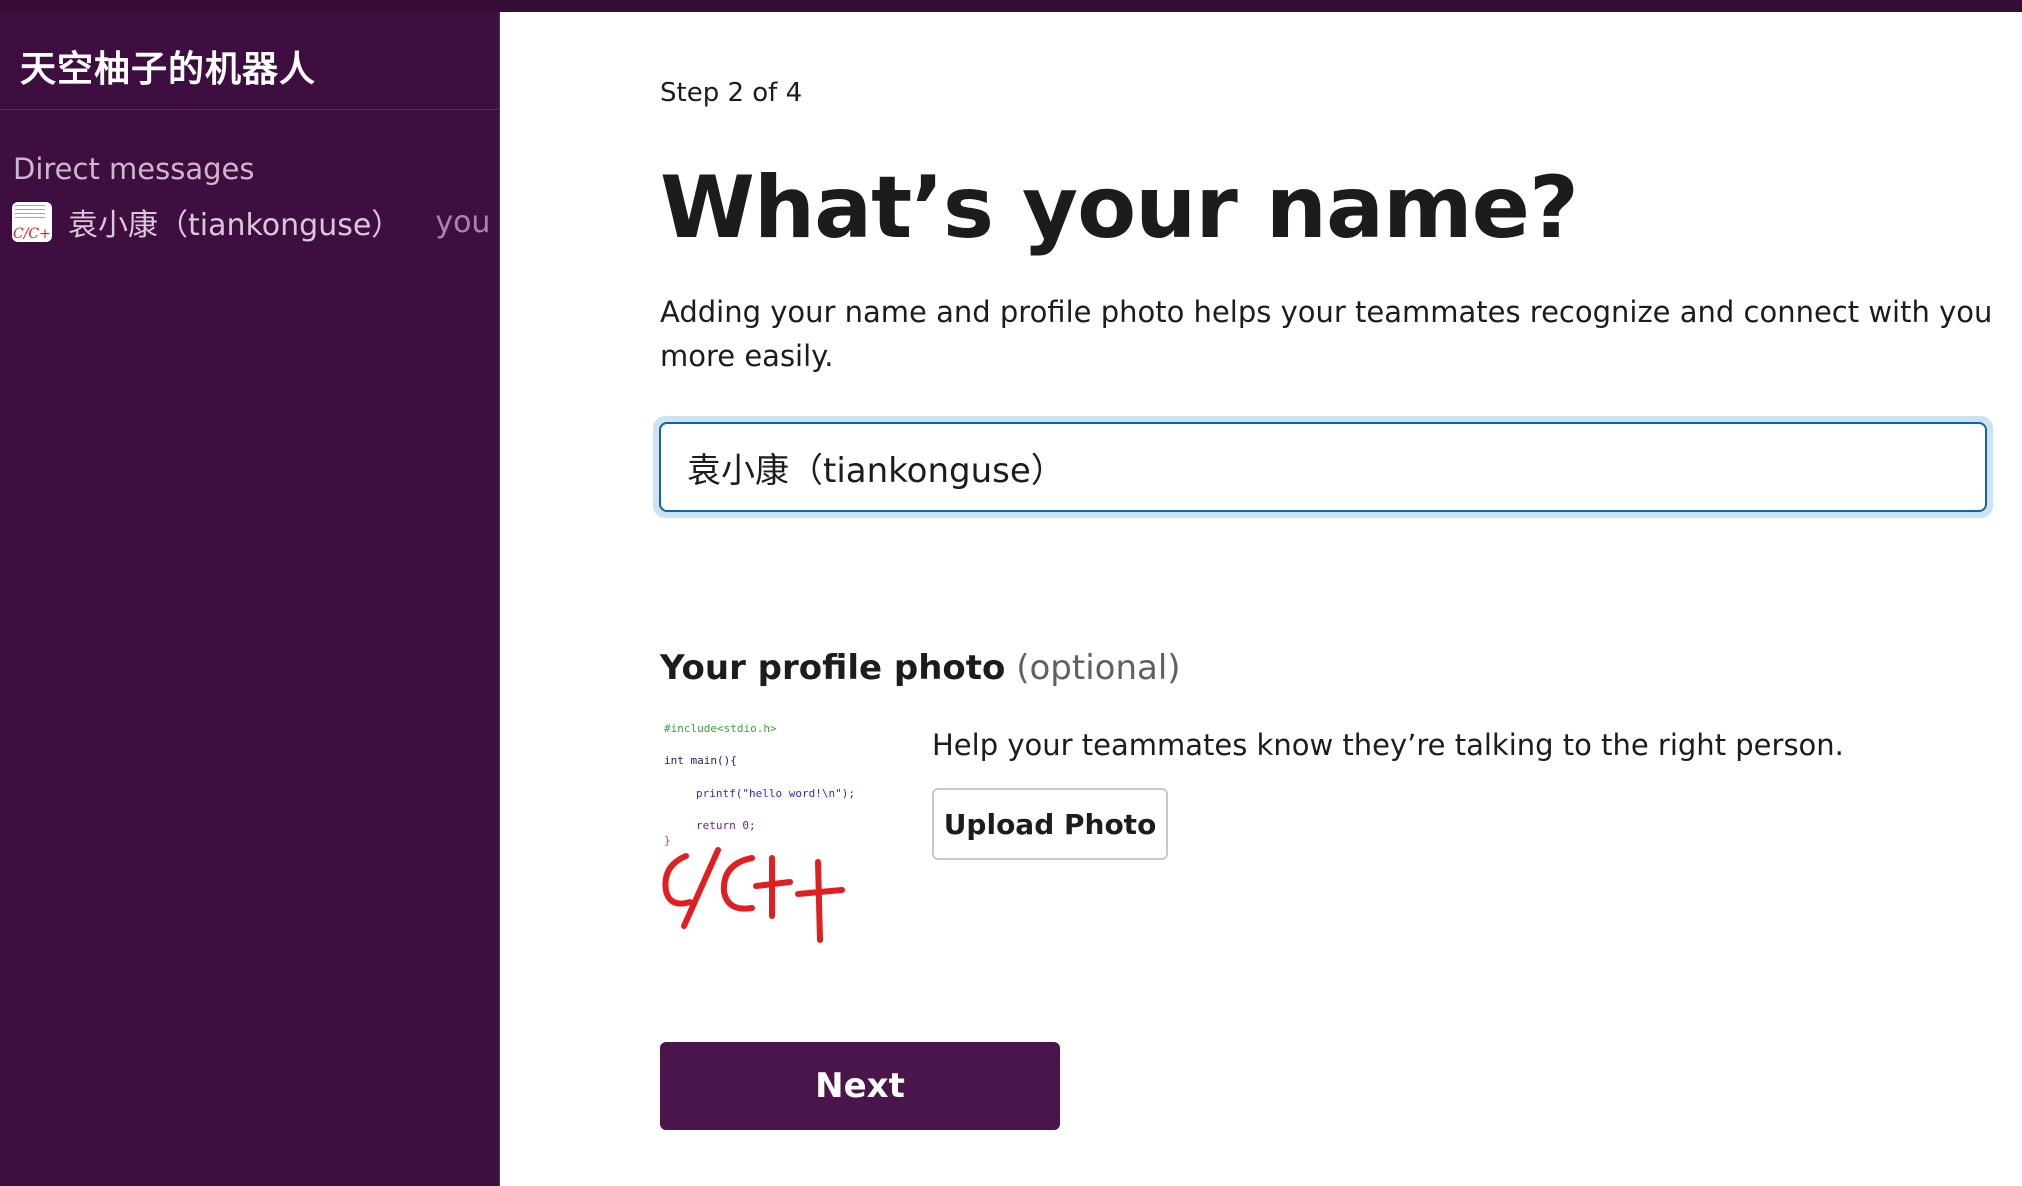  Describe the element at coordinates (775, 793) in the screenshot. I see `code-line-printf: printf("hello word!\n");` at that location.